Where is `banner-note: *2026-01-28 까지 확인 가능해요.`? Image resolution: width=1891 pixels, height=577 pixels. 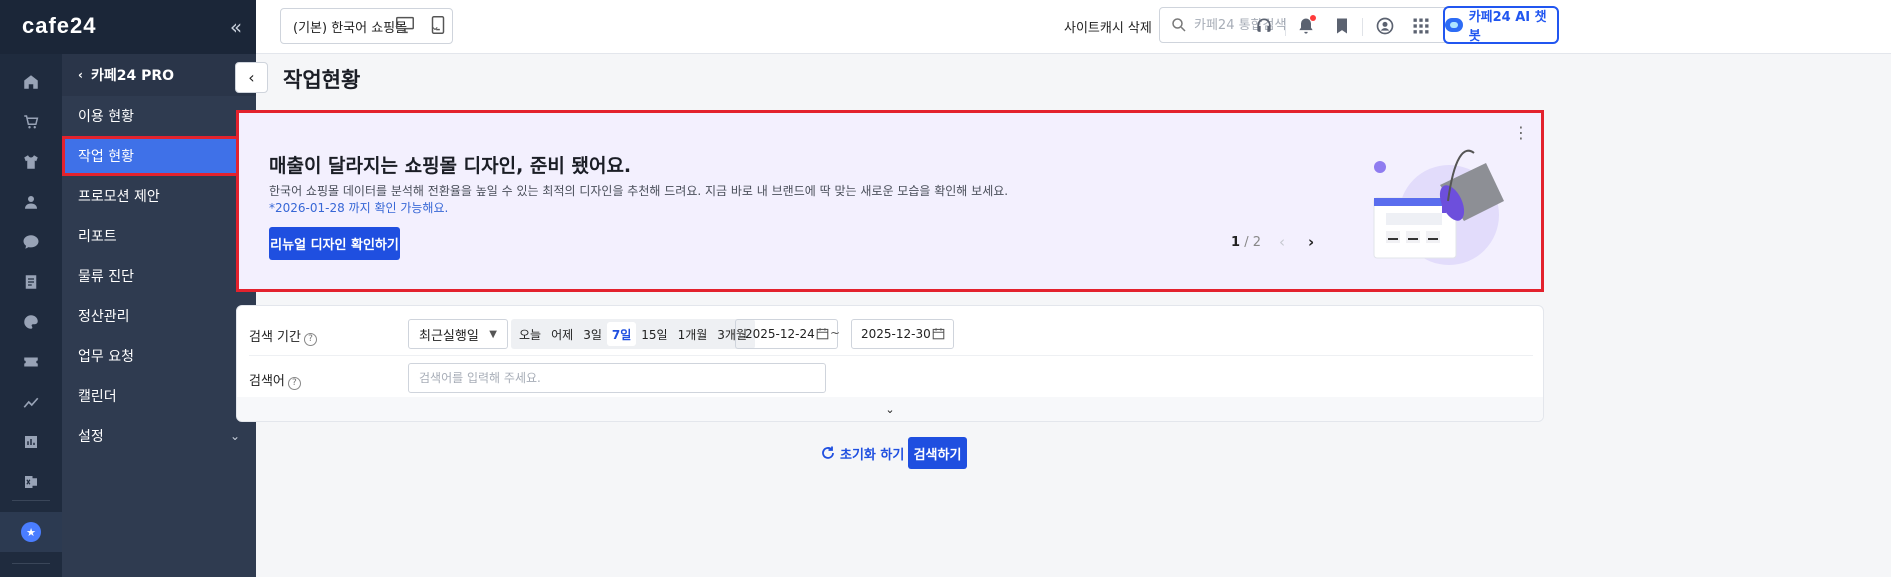
banner-note: *2026-01-28 까지 확인 가능해요. is located at coordinates (359, 208).